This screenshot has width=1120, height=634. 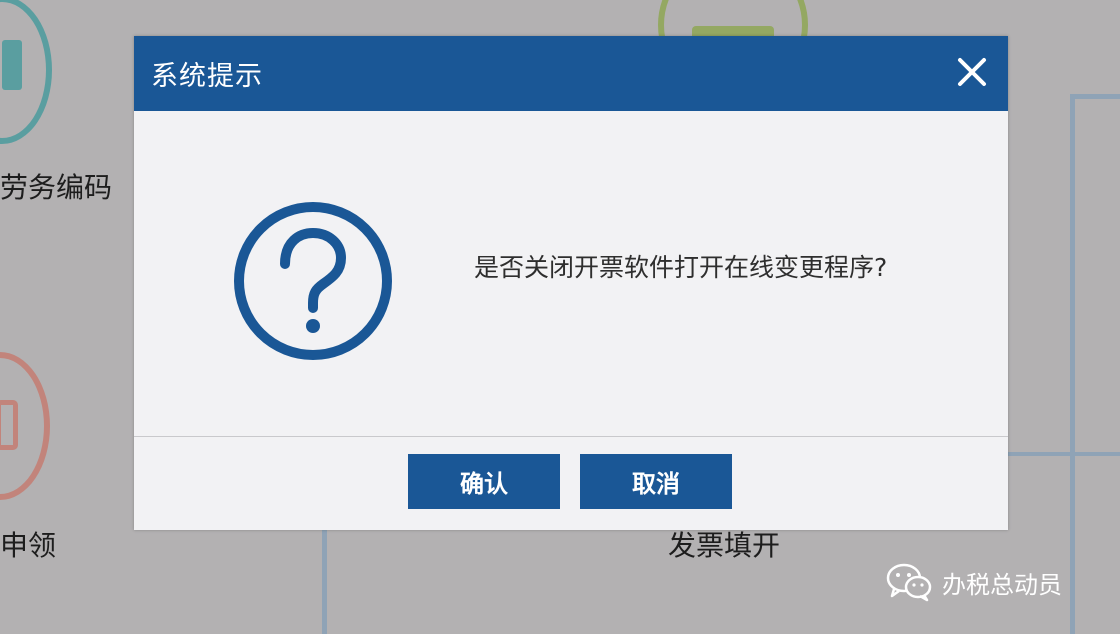 I want to click on dialog-title: 系统提示, so click(x=207, y=76).